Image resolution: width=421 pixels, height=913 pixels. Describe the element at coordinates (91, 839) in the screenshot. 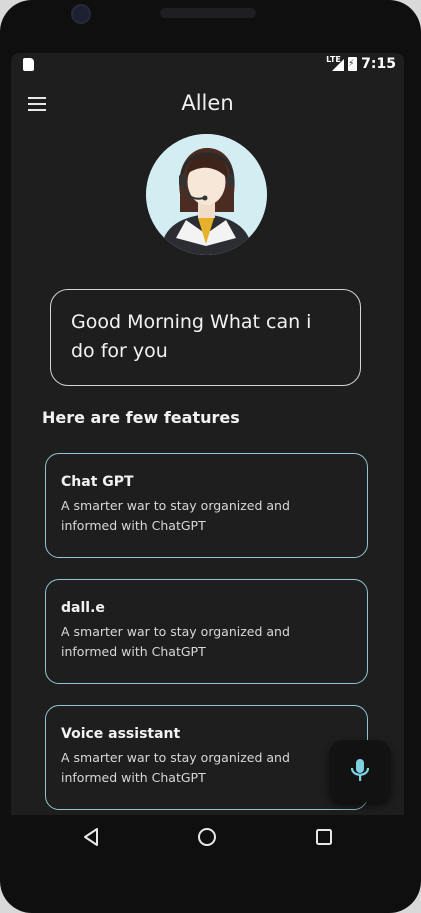

I see `back-icon` at that location.